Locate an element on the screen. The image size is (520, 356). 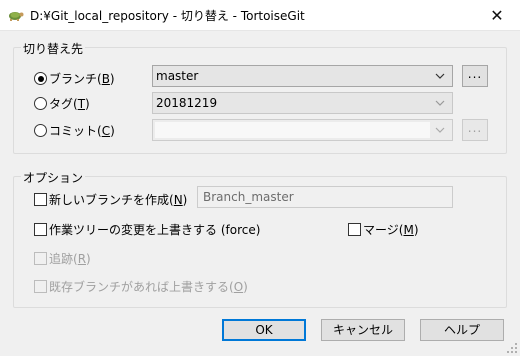
tag-radio is located at coordinates (40, 103).